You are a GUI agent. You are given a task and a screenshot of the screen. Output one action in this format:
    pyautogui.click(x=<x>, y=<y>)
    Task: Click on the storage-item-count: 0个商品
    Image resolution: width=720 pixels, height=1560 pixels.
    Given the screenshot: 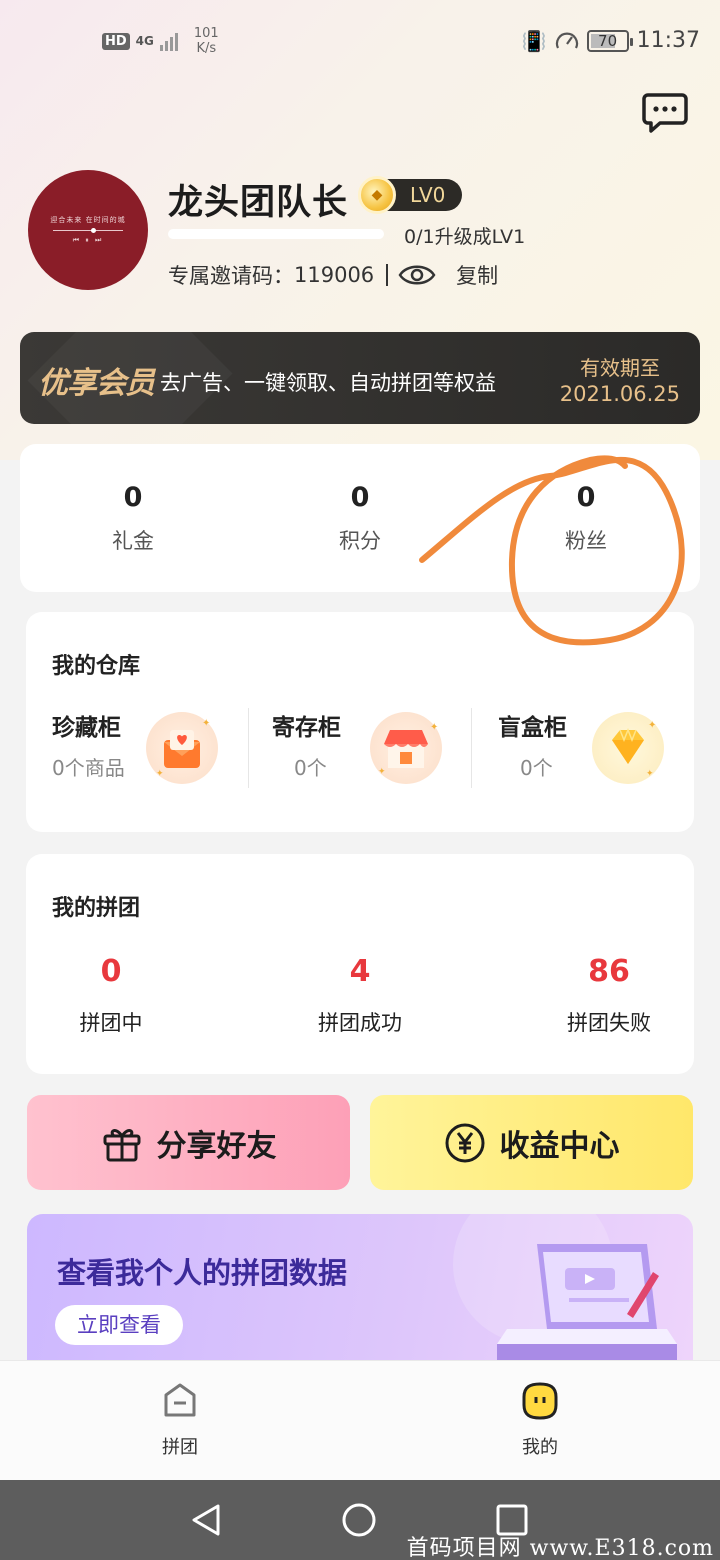 What is the action you would take?
    pyautogui.click(x=88, y=768)
    